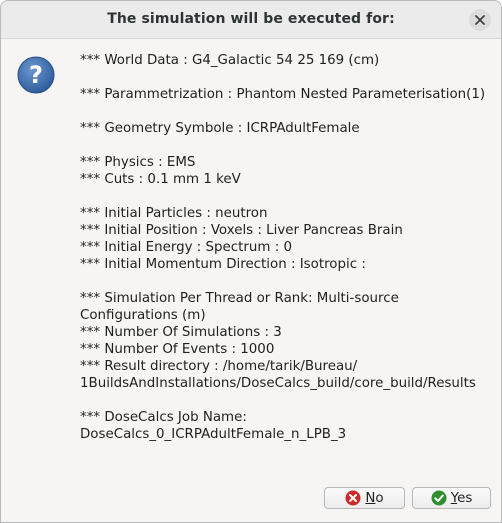  I want to click on message-line: Configurations (m), so click(143, 315).